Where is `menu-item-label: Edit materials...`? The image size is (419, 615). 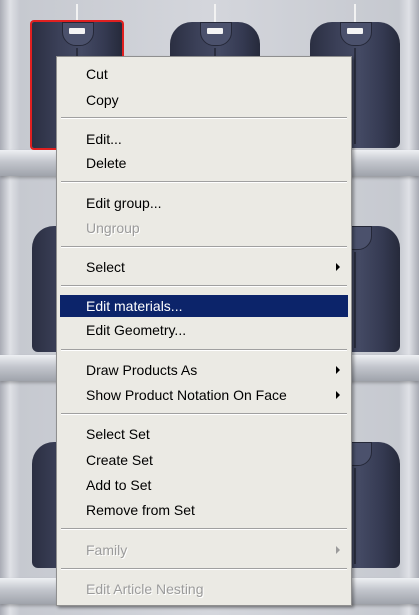
menu-item-label: Edit materials... is located at coordinates (134, 306).